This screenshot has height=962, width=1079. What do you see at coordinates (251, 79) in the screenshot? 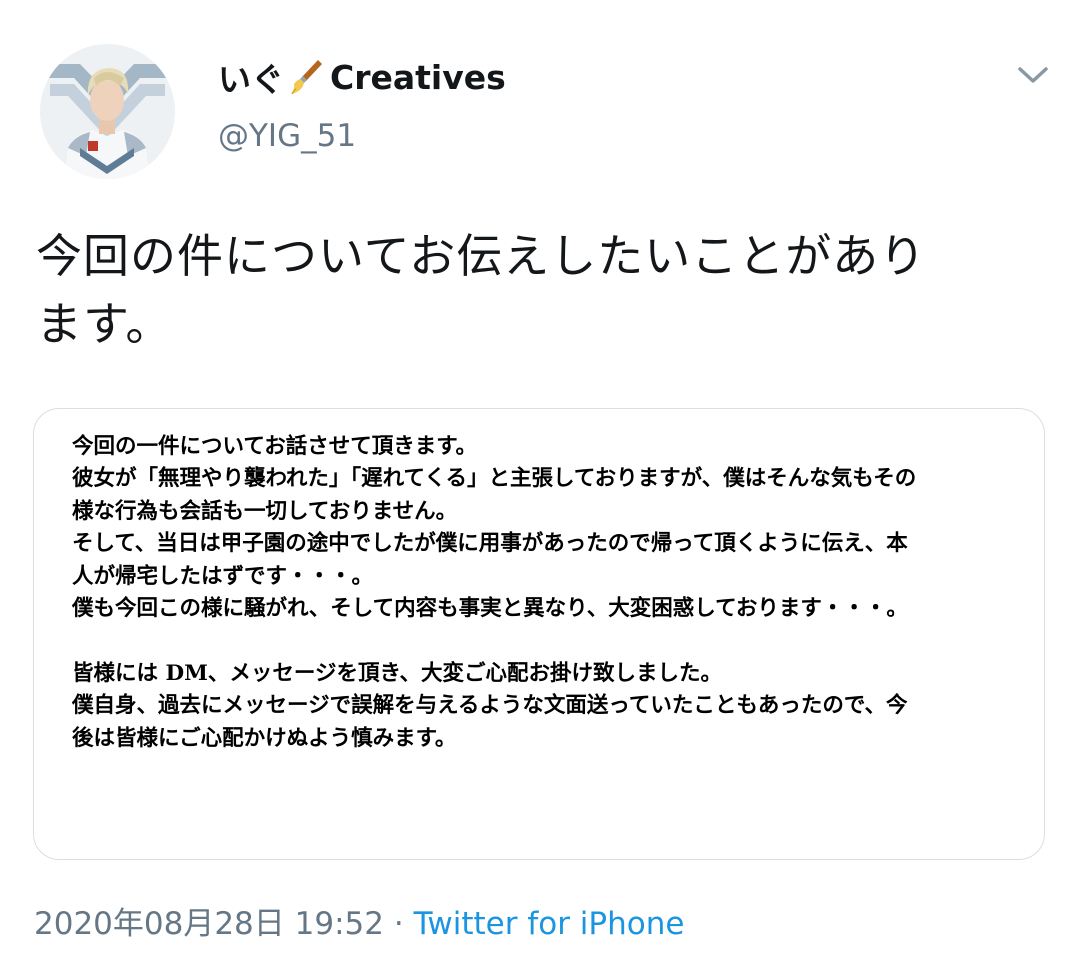
I see `display-name-text: いぐ` at bounding box center [251, 79].